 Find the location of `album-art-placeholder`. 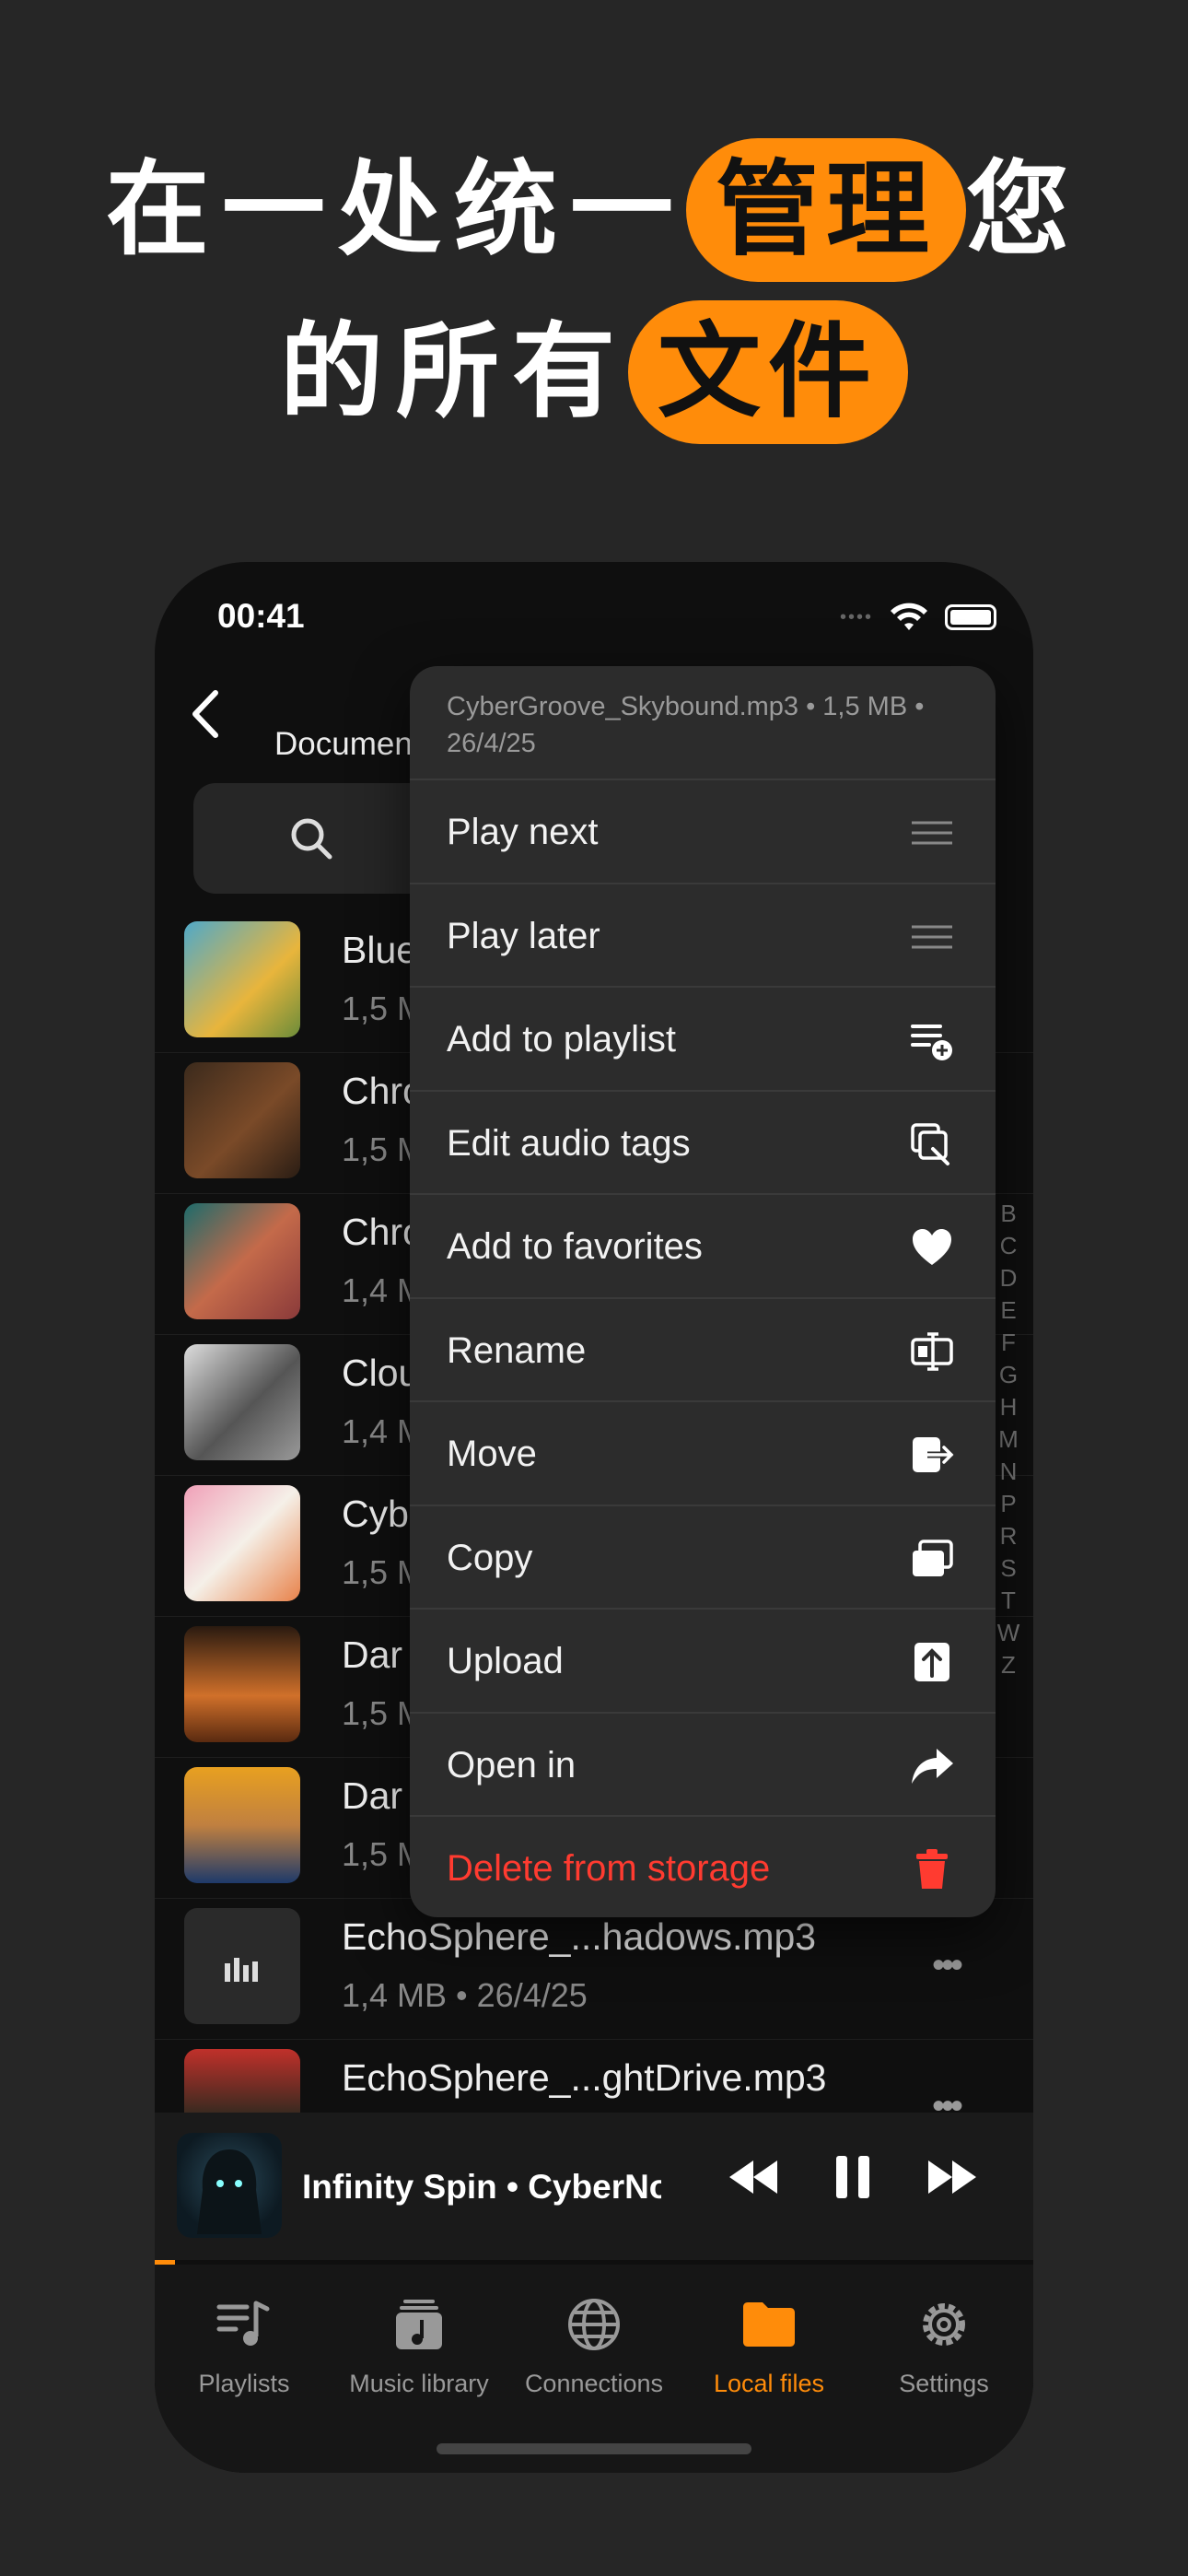

album-art-placeholder is located at coordinates (242, 1966).